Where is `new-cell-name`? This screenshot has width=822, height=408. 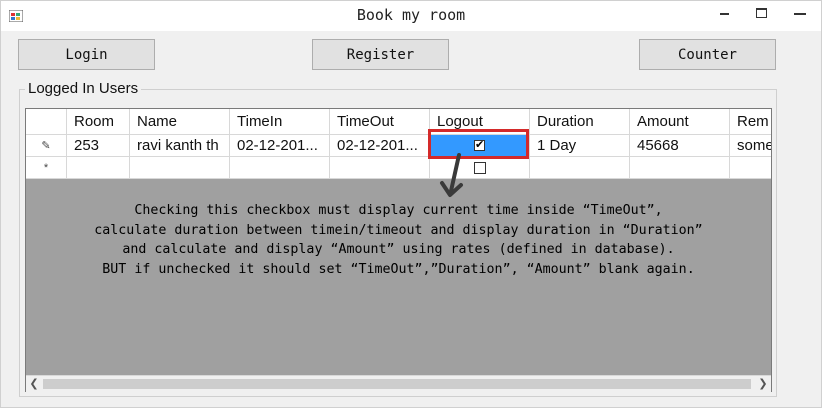 new-cell-name is located at coordinates (180, 168).